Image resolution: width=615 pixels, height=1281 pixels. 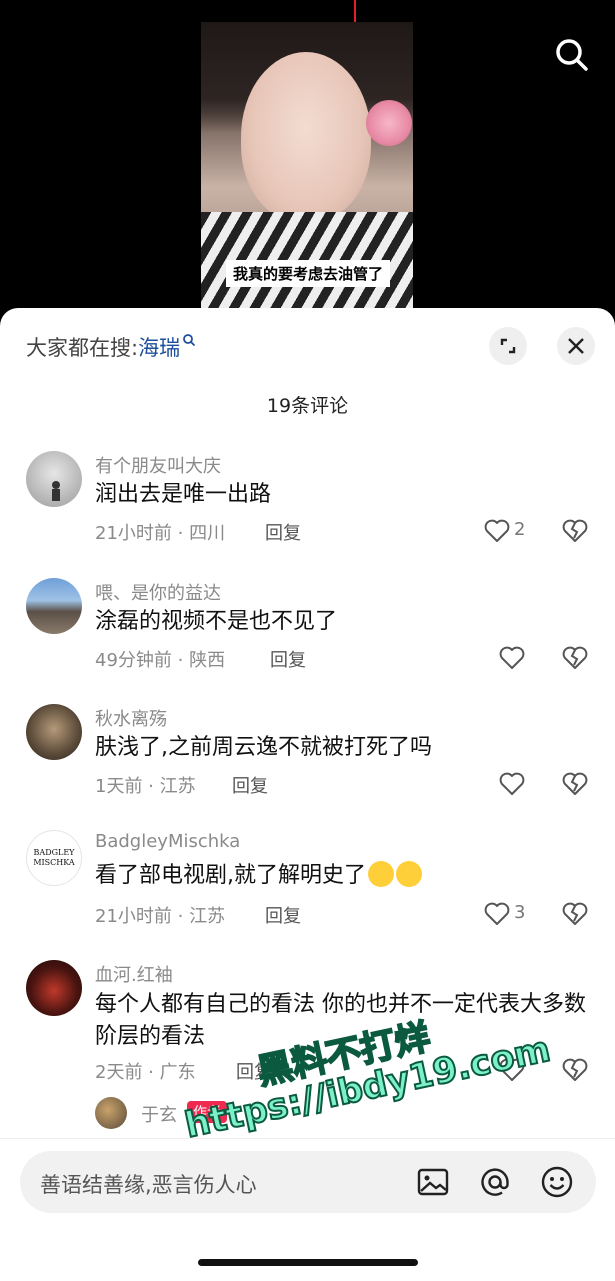 What do you see at coordinates (308, 273) in the screenshot?
I see `video-caption: 我真的要考虑去油管了` at bounding box center [308, 273].